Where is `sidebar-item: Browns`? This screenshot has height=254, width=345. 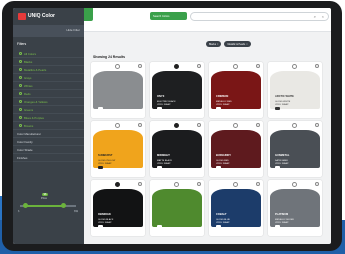
sidebar-item: Browns is located at coordinates (48, 126).